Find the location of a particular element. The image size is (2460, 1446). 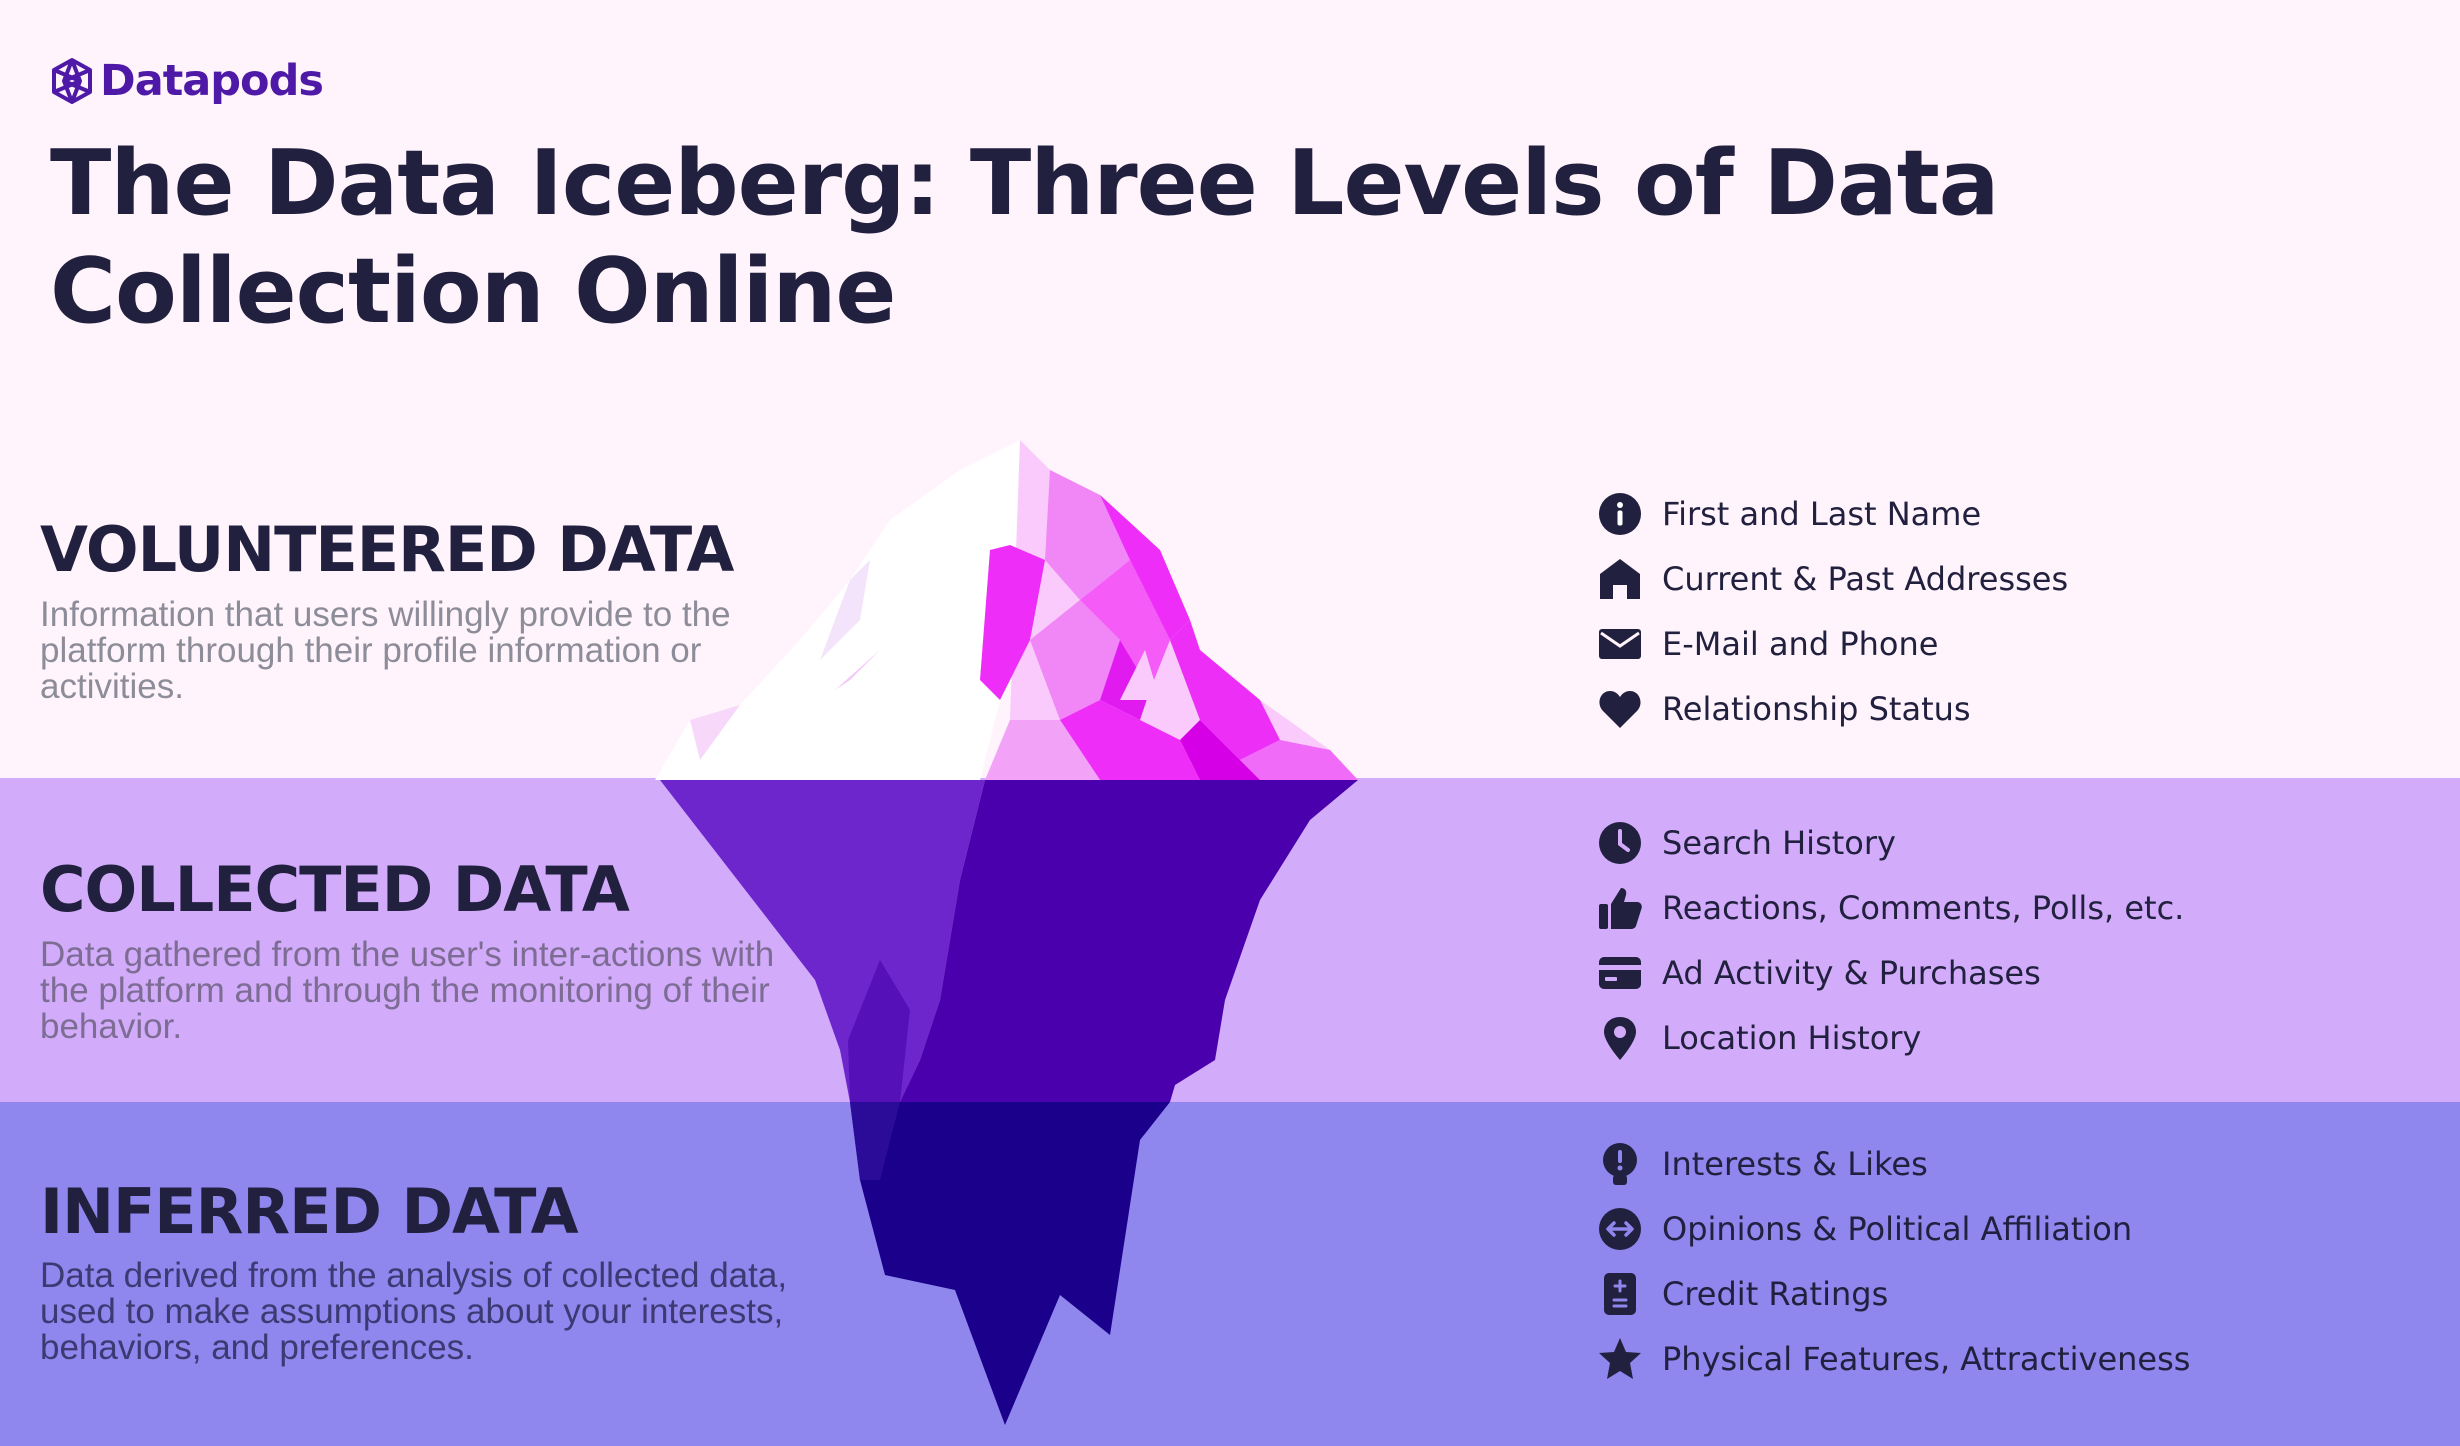

list-item-label: Opinions & Political Affiliation is located at coordinates (1897, 1228).